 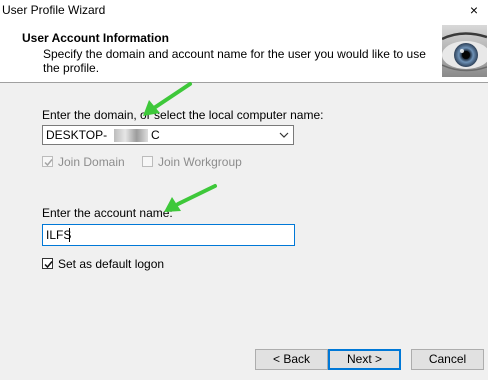 I want to click on domain-value-prefix: DESKTOP-, so click(x=77, y=135).